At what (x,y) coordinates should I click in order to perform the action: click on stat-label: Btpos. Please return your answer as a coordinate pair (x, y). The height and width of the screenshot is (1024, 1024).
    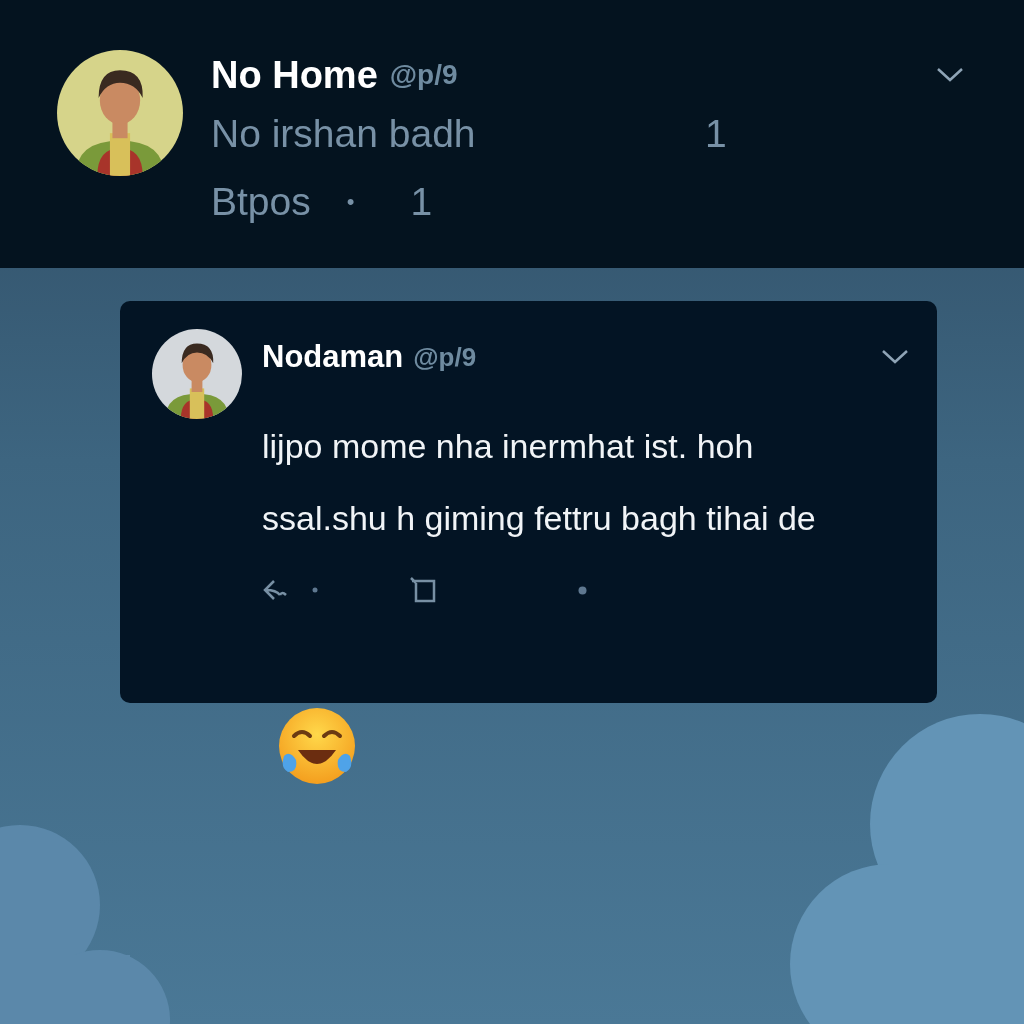
    Looking at the image, I should click on (261, 202).